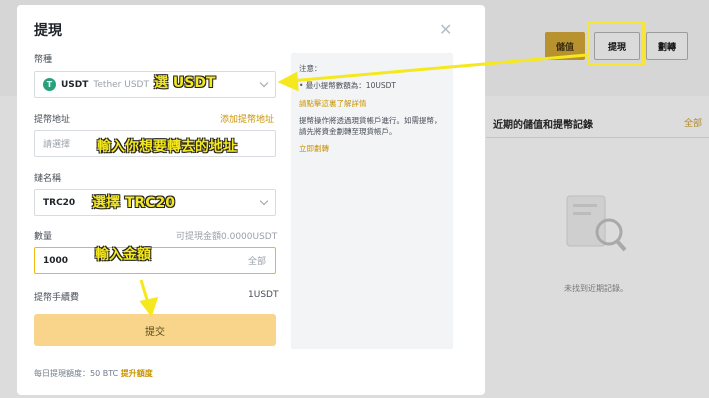 This screenshot has width=709, height=398. What do you see at coordinates (57, 298) in the screenshot?
I see `fee-label: 提幣手續費` at bounding box center [57, 298].